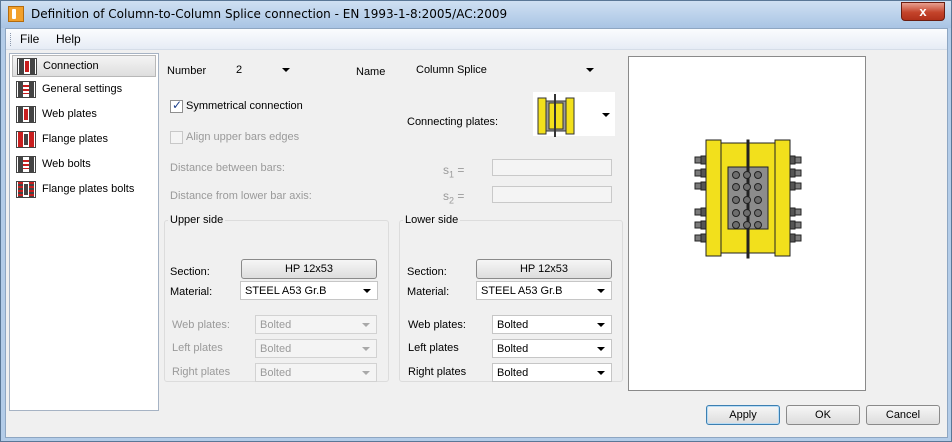 Image resolution: width=952 pixels, height=442 pixels. Describe the element at coordinates (309, 269) in the screenshot. I see `upper-section-button: HP 12x53` at that location.